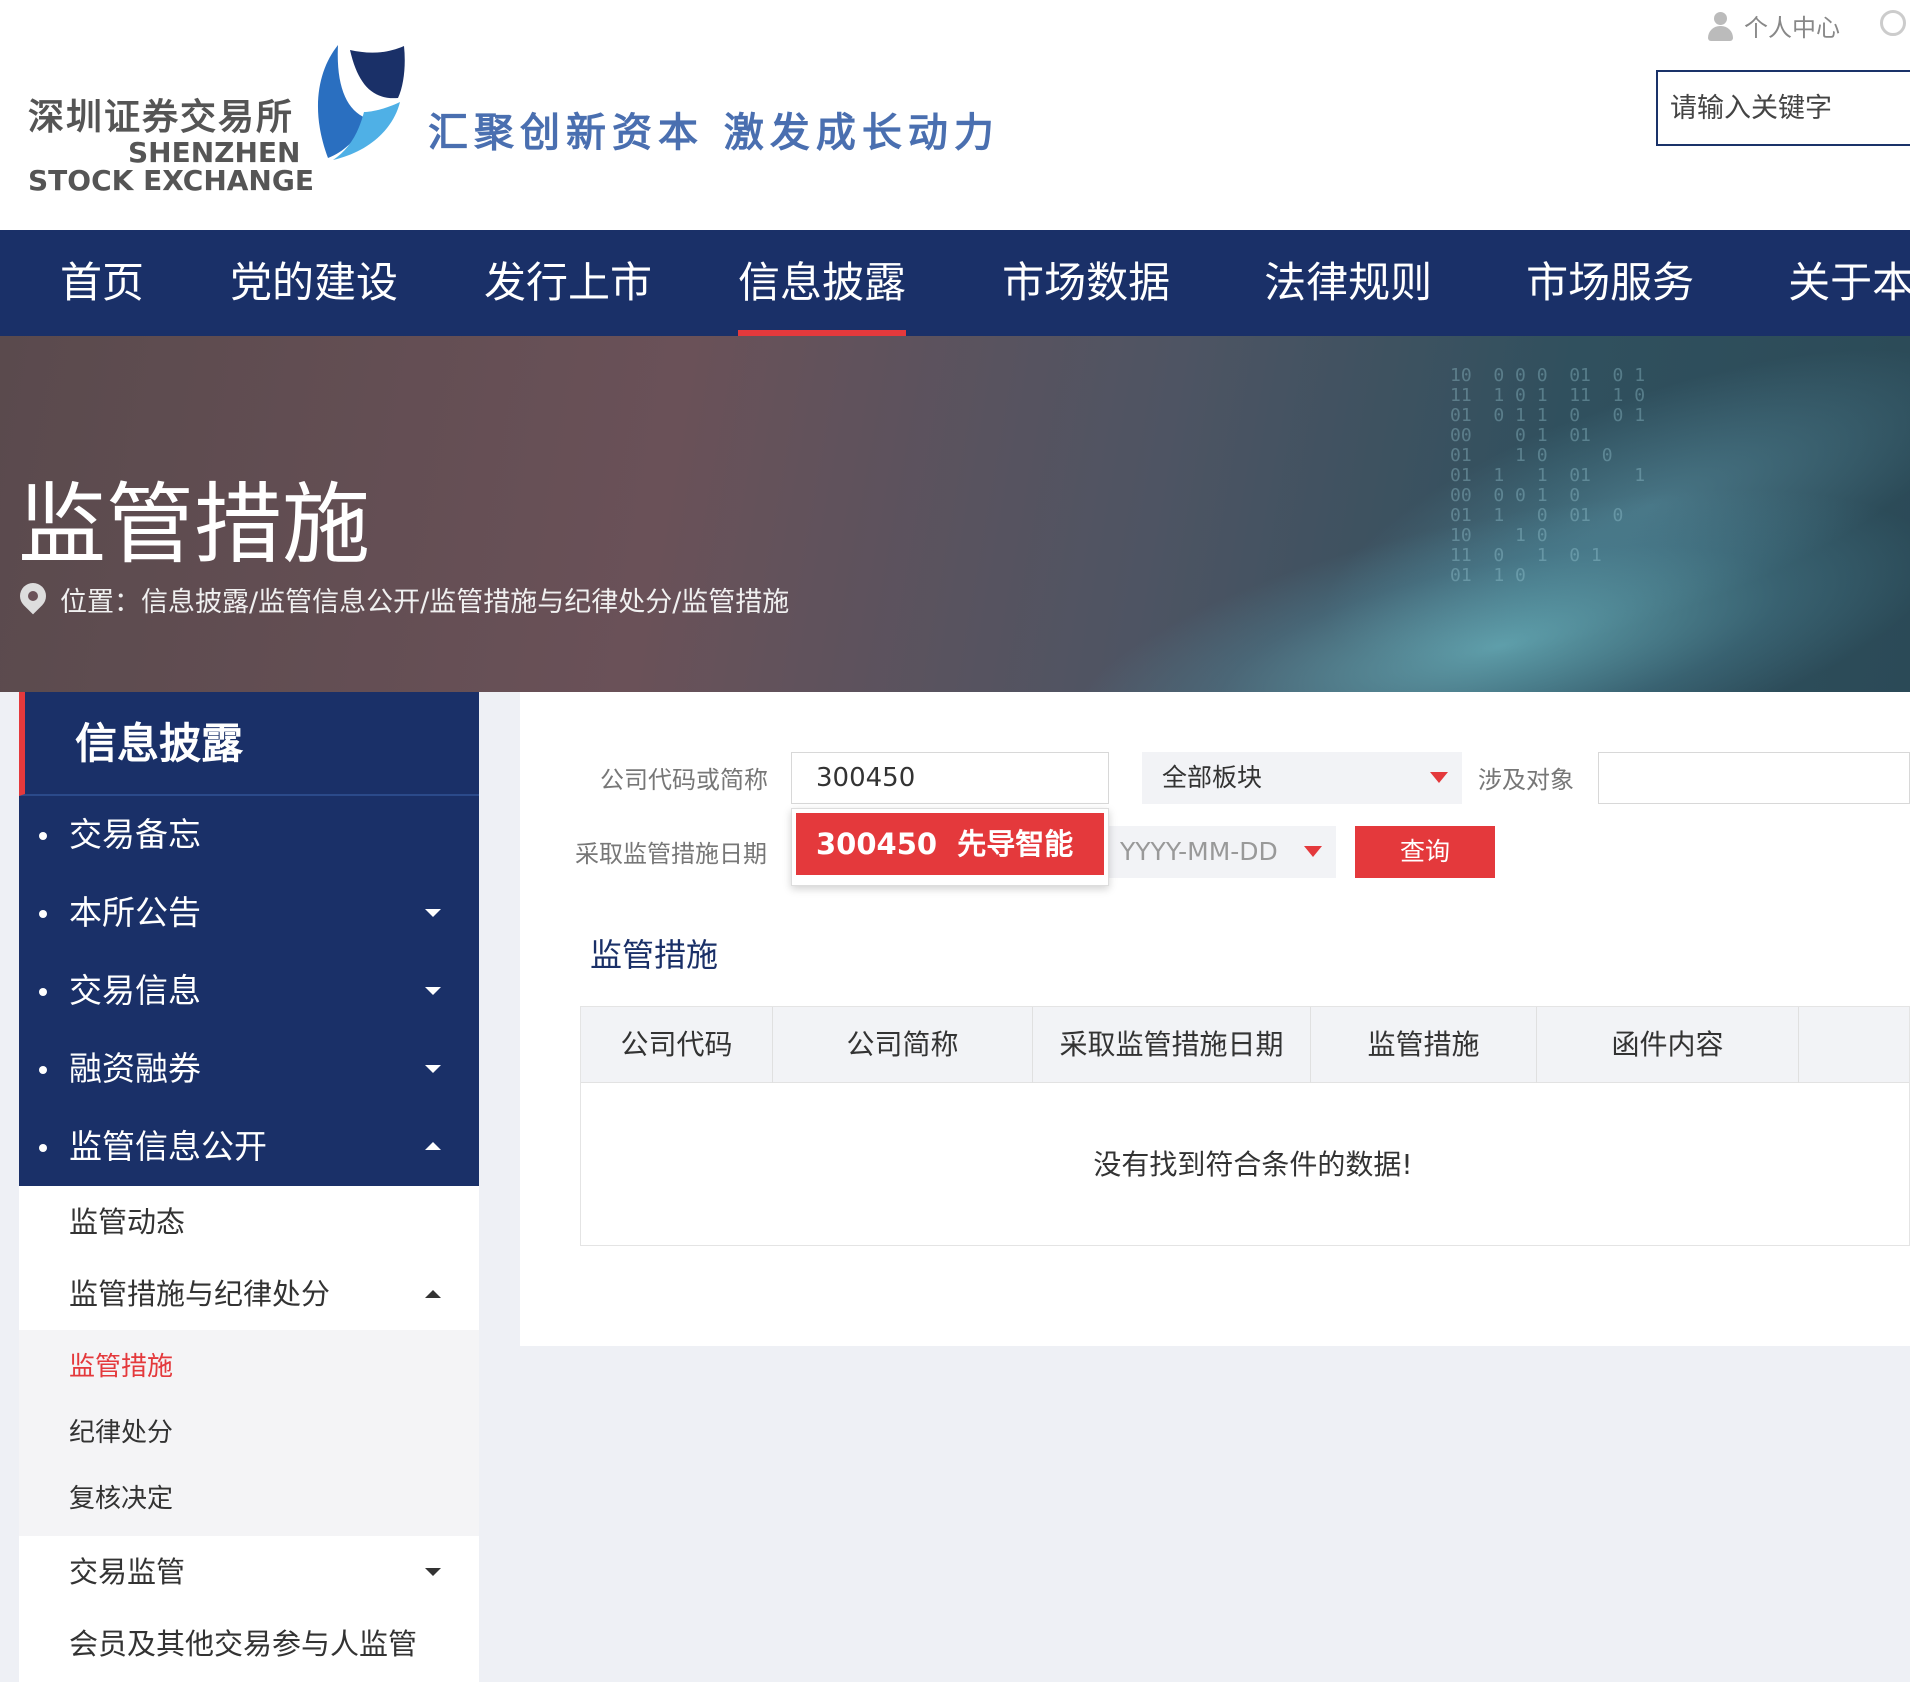 The width and height of the screenshot is (1910, 1682). I want to click on sidebar-subsub-item-measures: 监管措施, so click(249, 1367).